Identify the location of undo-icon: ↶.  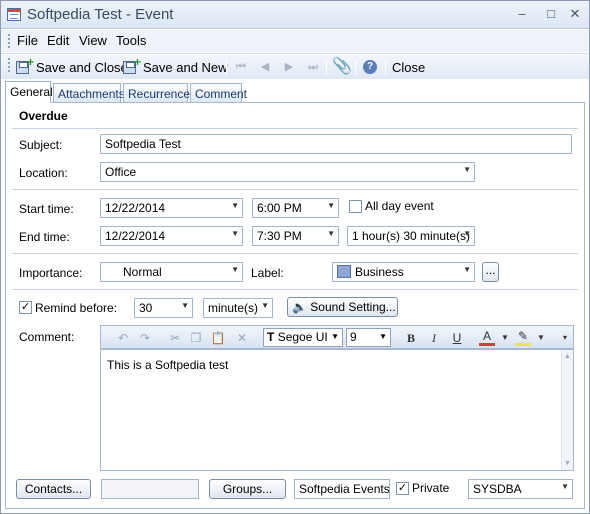
(123, 338).